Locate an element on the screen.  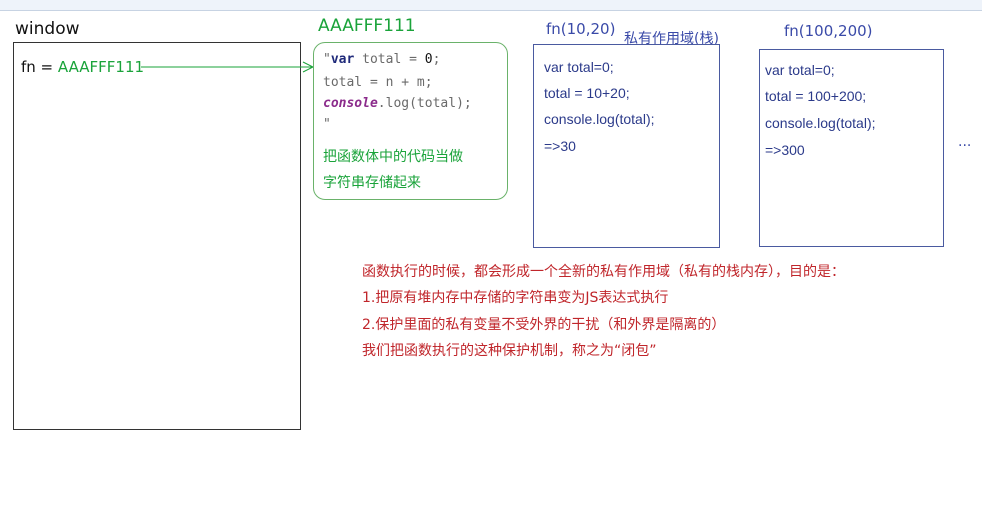
var-keyword: var is located at coordinates (342, 59).